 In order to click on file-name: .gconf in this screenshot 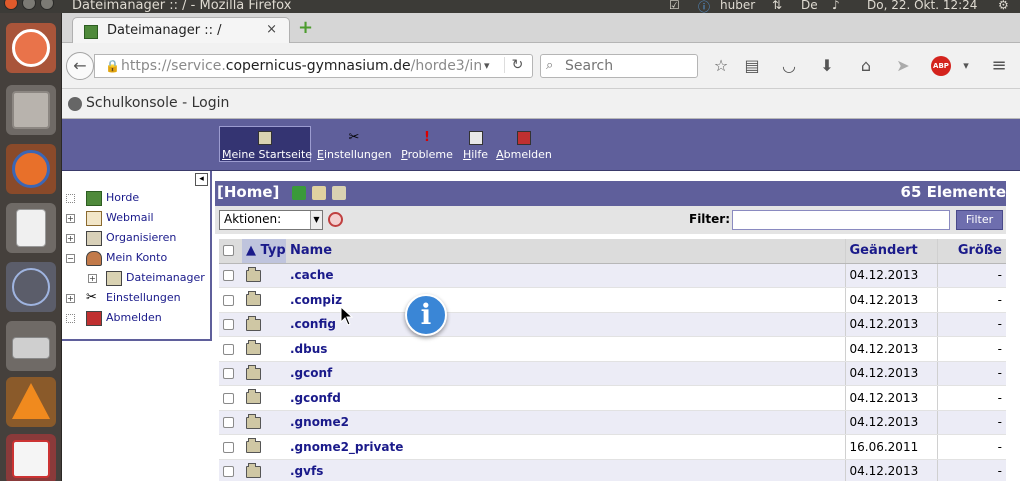, I will do `click(557, 373)`.